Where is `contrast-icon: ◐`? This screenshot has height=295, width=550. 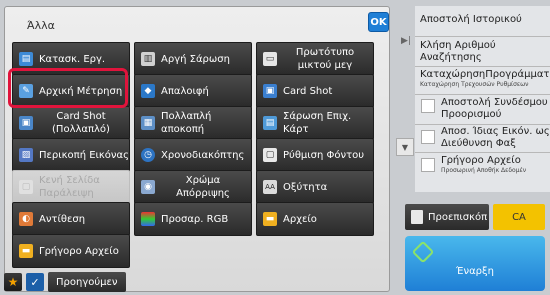 contrast-icon: ◐ is located at coordinates (26, 219).